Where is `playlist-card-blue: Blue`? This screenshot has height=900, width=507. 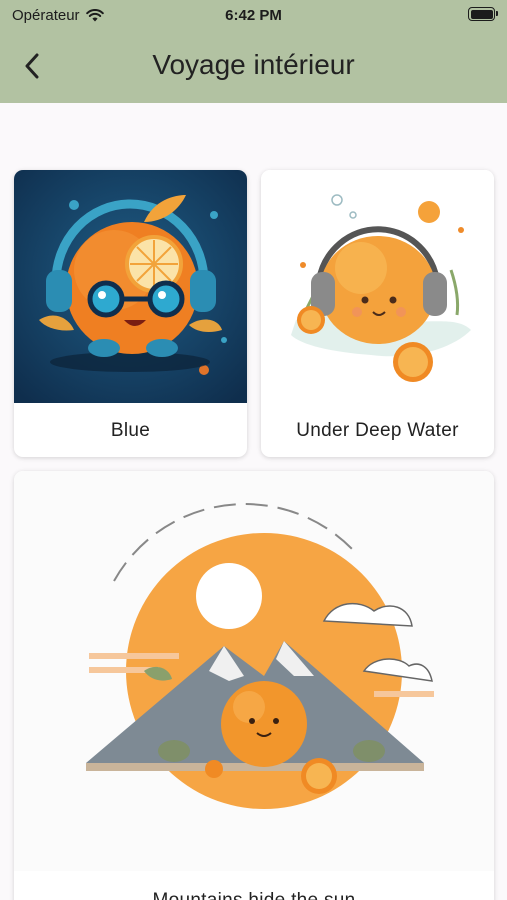
playlist-card-blue: Blue is located at coordinates (130, 313).